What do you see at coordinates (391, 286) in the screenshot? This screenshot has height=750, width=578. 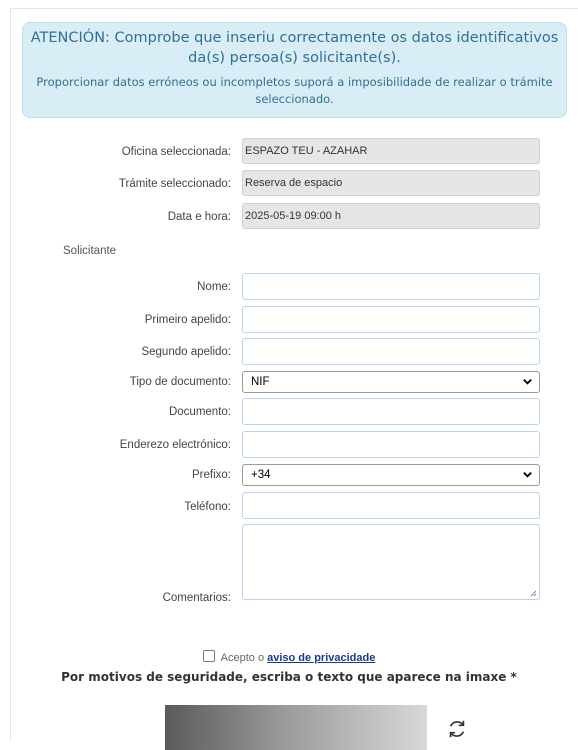 I see `name-input` at bounding box center [391, 286].